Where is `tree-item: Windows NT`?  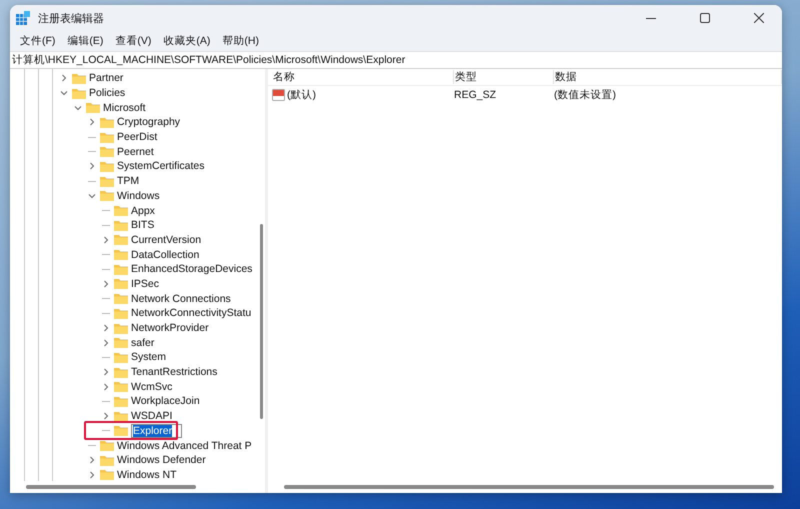 tree-item: Windows NT is located at coordinates (147, 474).